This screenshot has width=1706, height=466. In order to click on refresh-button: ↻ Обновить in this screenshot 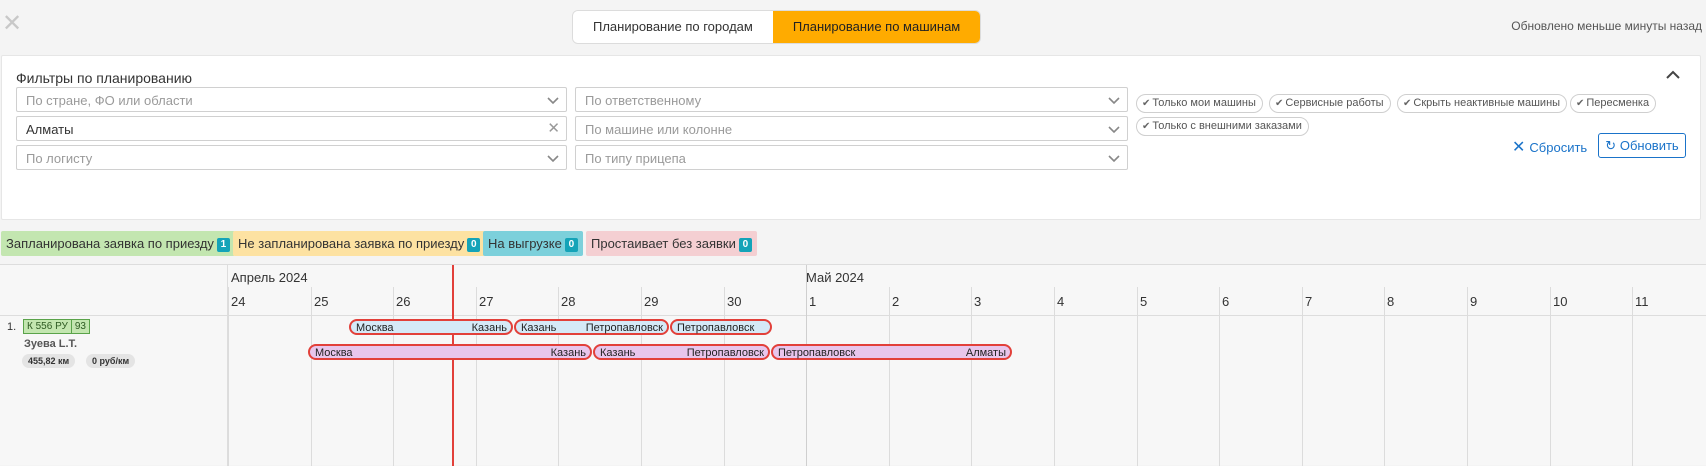, I will do `click(1642, 145)`.